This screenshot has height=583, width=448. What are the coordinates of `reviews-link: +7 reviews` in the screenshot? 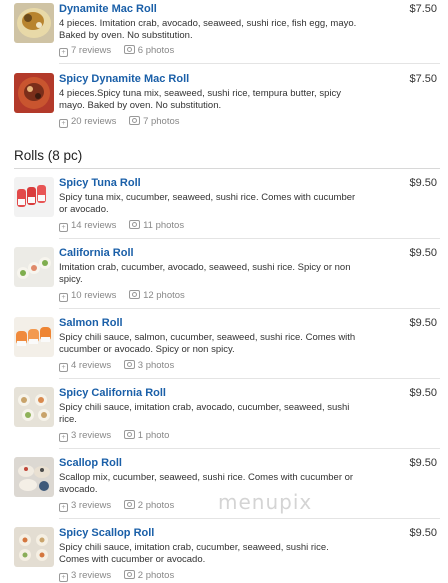 It's located at (85, 51).